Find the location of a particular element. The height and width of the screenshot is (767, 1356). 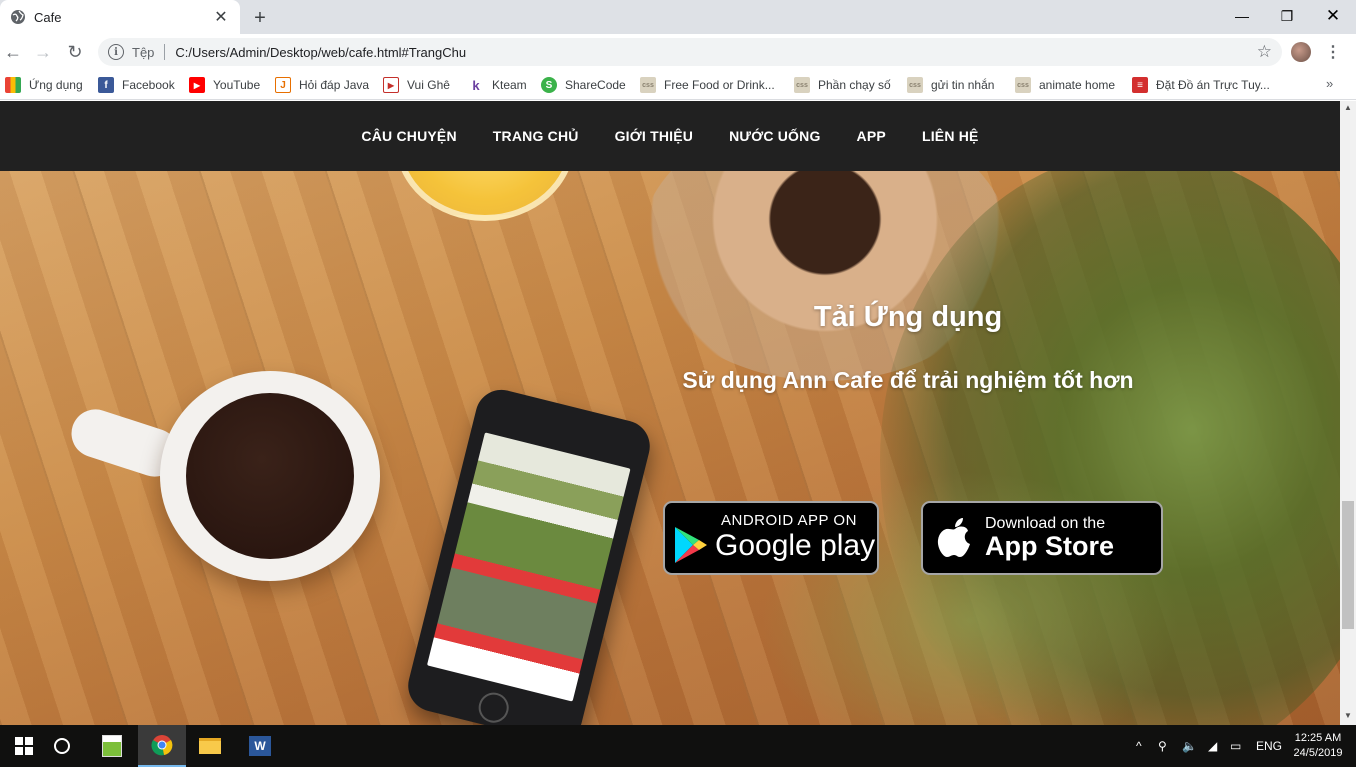

google-play-badge: ANDROID APP ON Google play is located at coordinates (771, 538).